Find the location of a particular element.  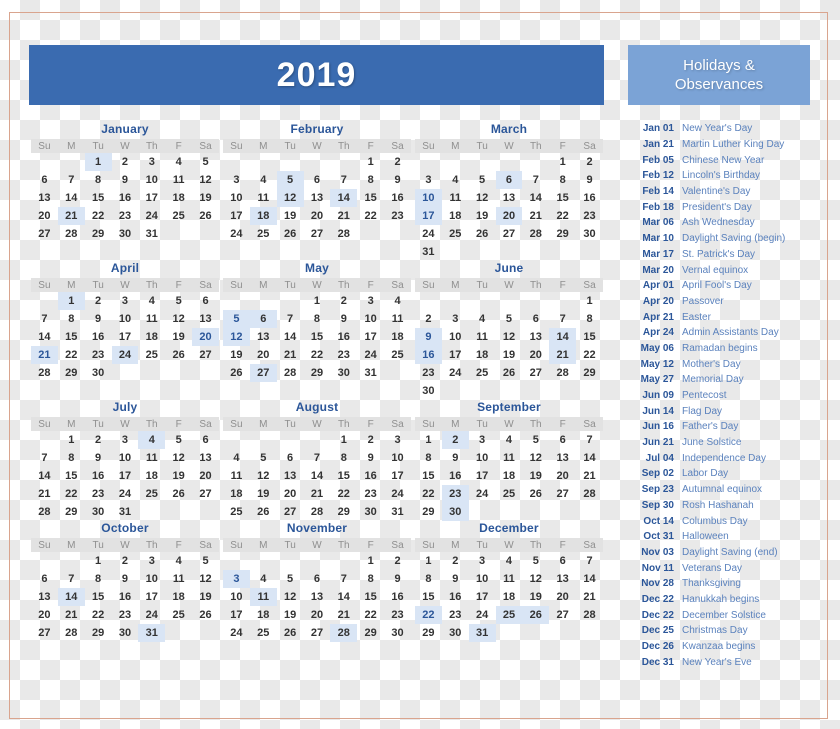

holiday-list-item: Dec 26 Kwanzaa begins is located at coordinates (719, 647).